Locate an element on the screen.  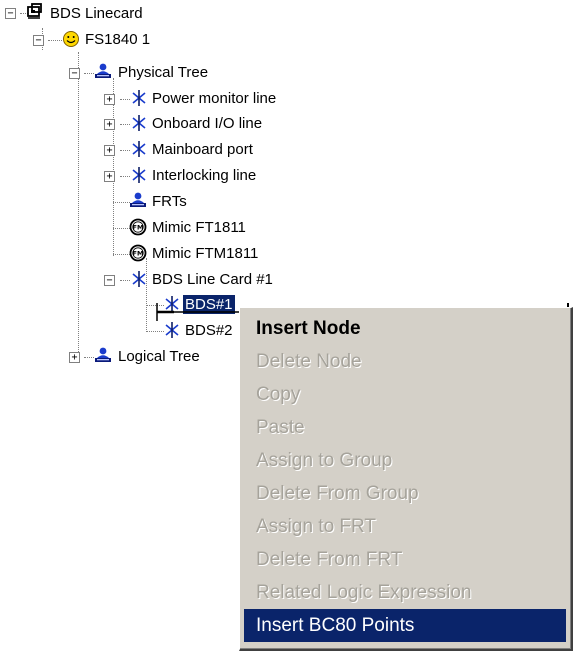
tree-node-mimic-ftm1811: FM Mimic FTM1811 is located at coordinates (130, 254).